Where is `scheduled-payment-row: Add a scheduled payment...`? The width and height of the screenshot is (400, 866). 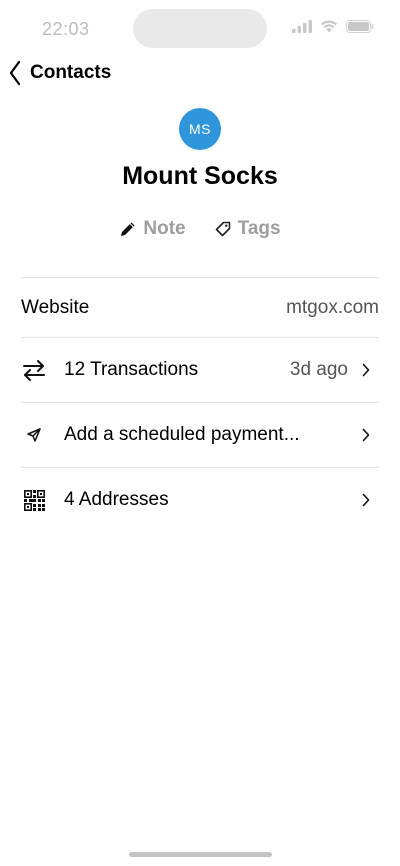 scheduled-payment-row: Add a scheduled payment... is located at coordinates (200, 435).